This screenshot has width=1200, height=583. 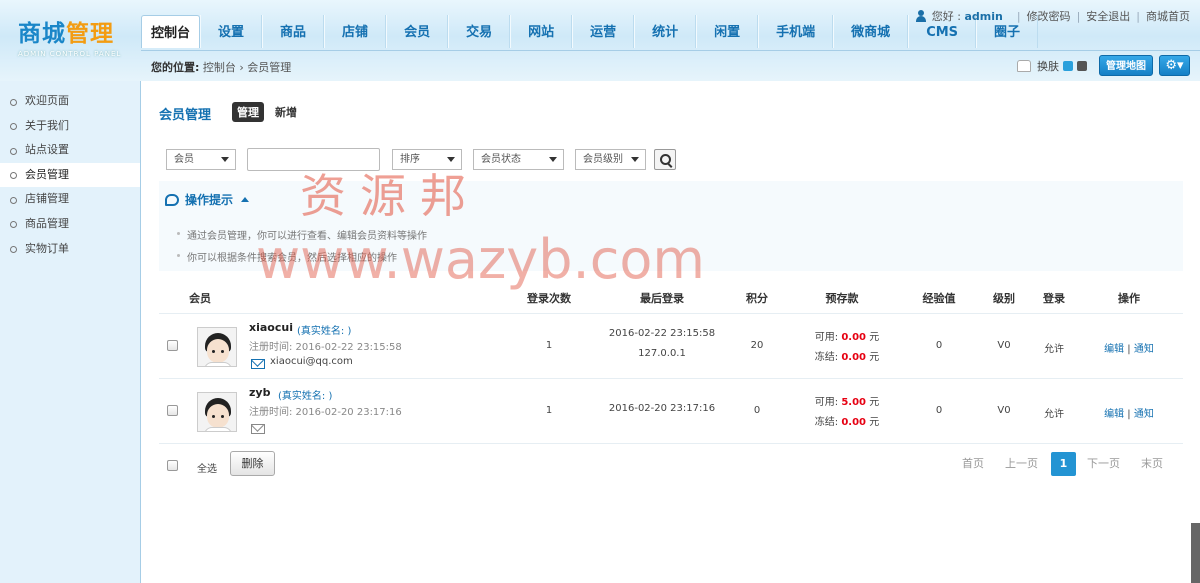 What do you see at coordinates (293, 31) in the screenshot?
I see `nav-goods: 商品` at bounding box center [293, 31].